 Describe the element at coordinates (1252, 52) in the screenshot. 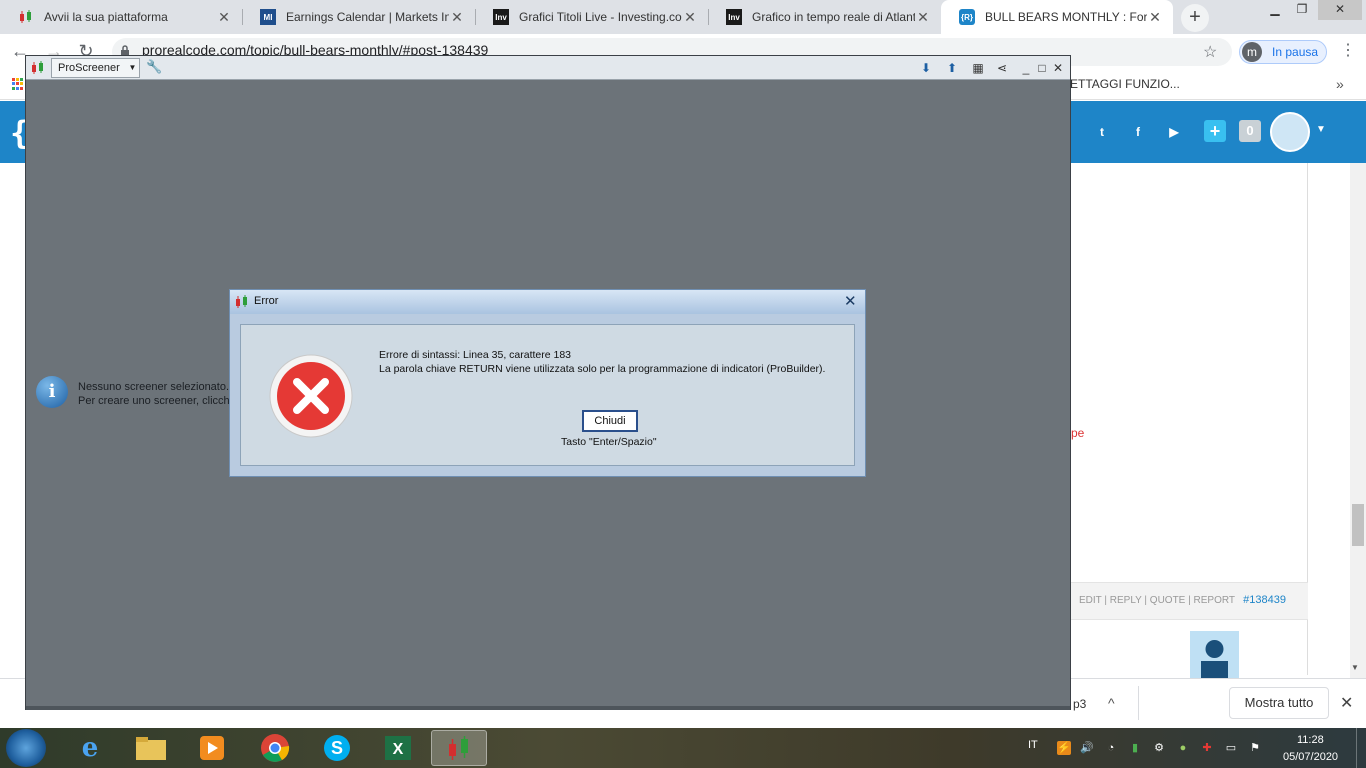

I see `avatar: m` at that location.